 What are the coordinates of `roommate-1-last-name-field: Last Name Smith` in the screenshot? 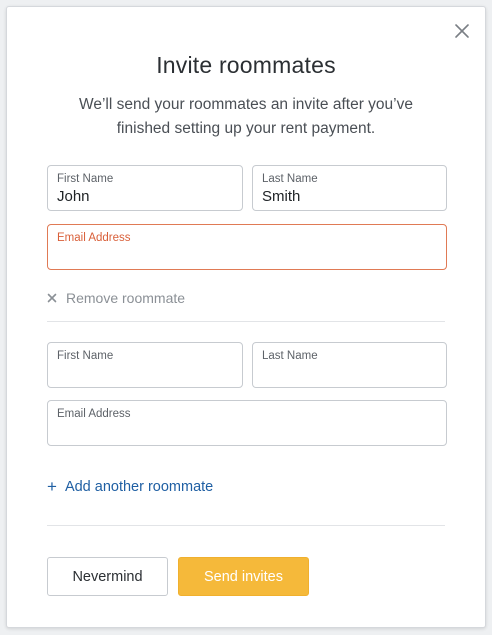 It's located at (349, 188).